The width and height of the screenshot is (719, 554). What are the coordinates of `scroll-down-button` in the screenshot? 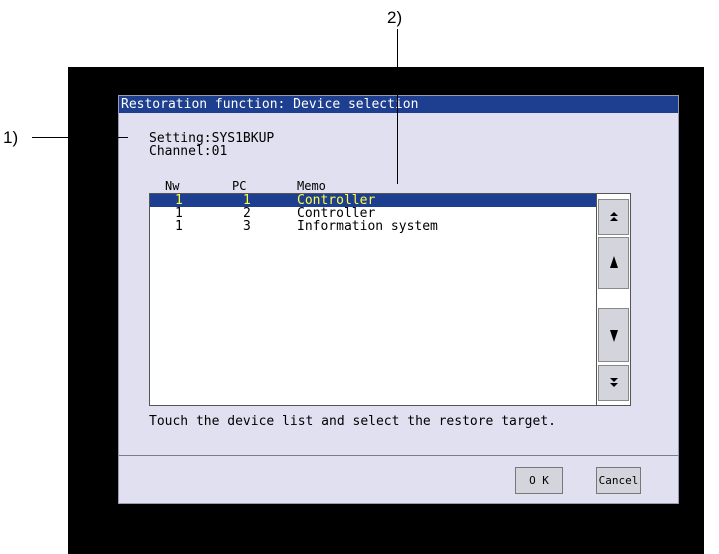 It's located at (613, 335).